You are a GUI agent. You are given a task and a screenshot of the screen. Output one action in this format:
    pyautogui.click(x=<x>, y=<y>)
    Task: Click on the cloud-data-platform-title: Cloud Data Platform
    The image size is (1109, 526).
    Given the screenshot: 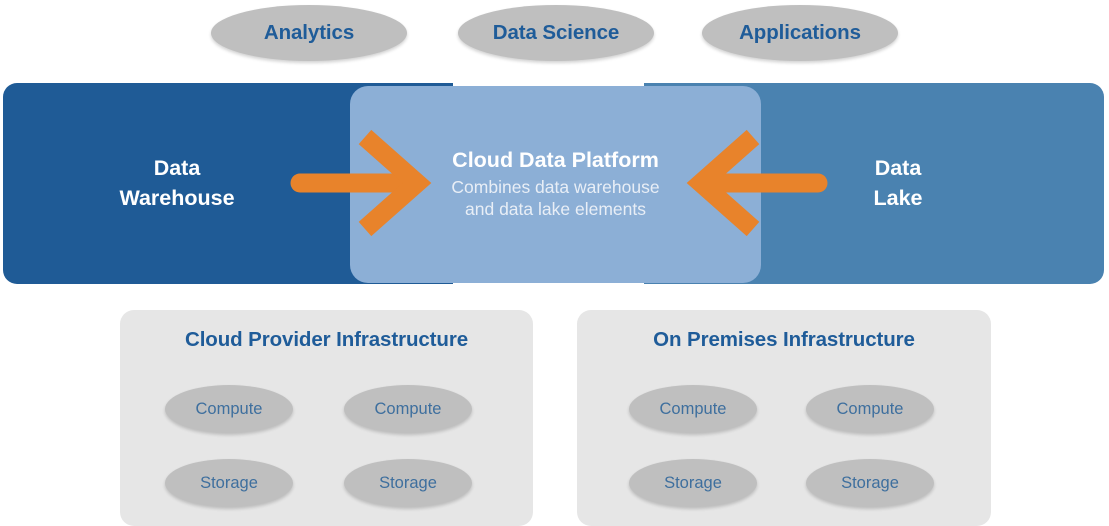 What is the action you would take?
    pyautogui.click(x=555, y=160)
    